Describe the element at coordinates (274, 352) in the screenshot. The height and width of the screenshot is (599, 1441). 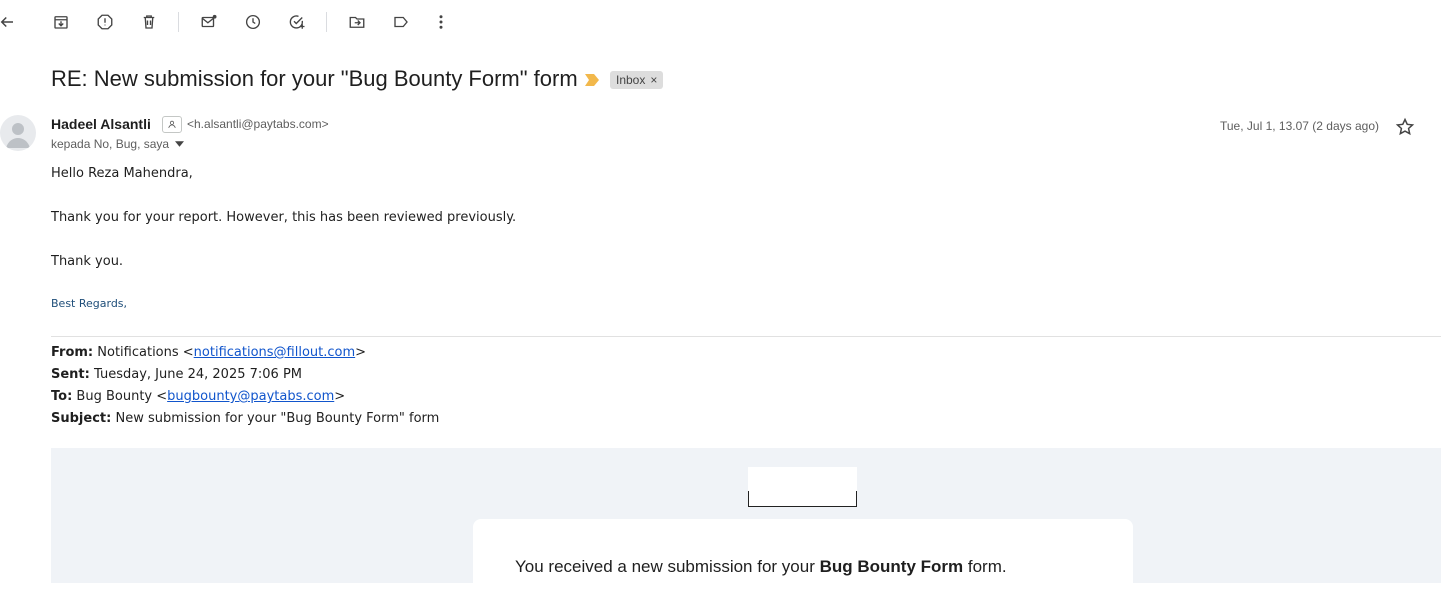
I see `from-email-link: notifications@fillout.com` at that location.